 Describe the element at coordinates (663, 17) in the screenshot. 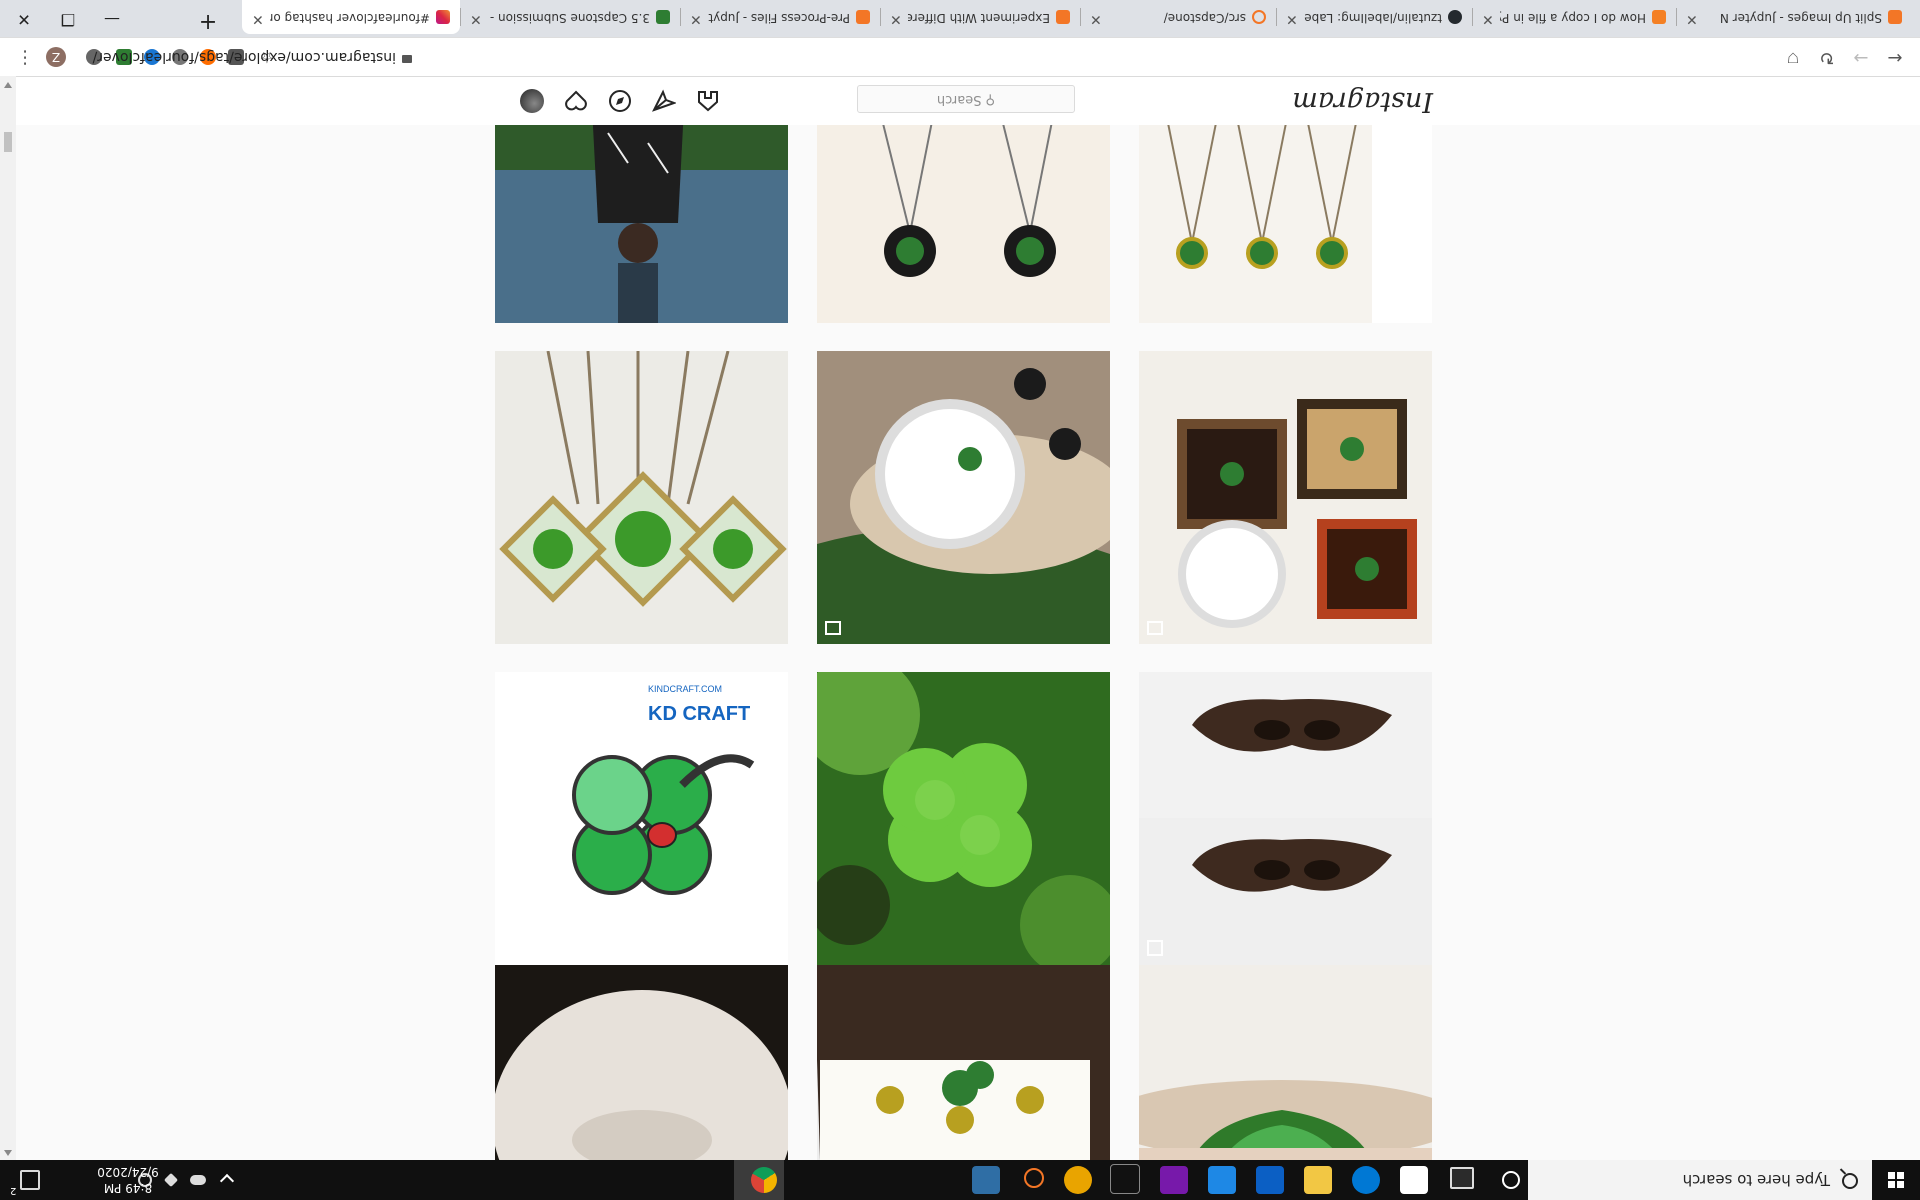

I see `course-favicon-icon` at that location.